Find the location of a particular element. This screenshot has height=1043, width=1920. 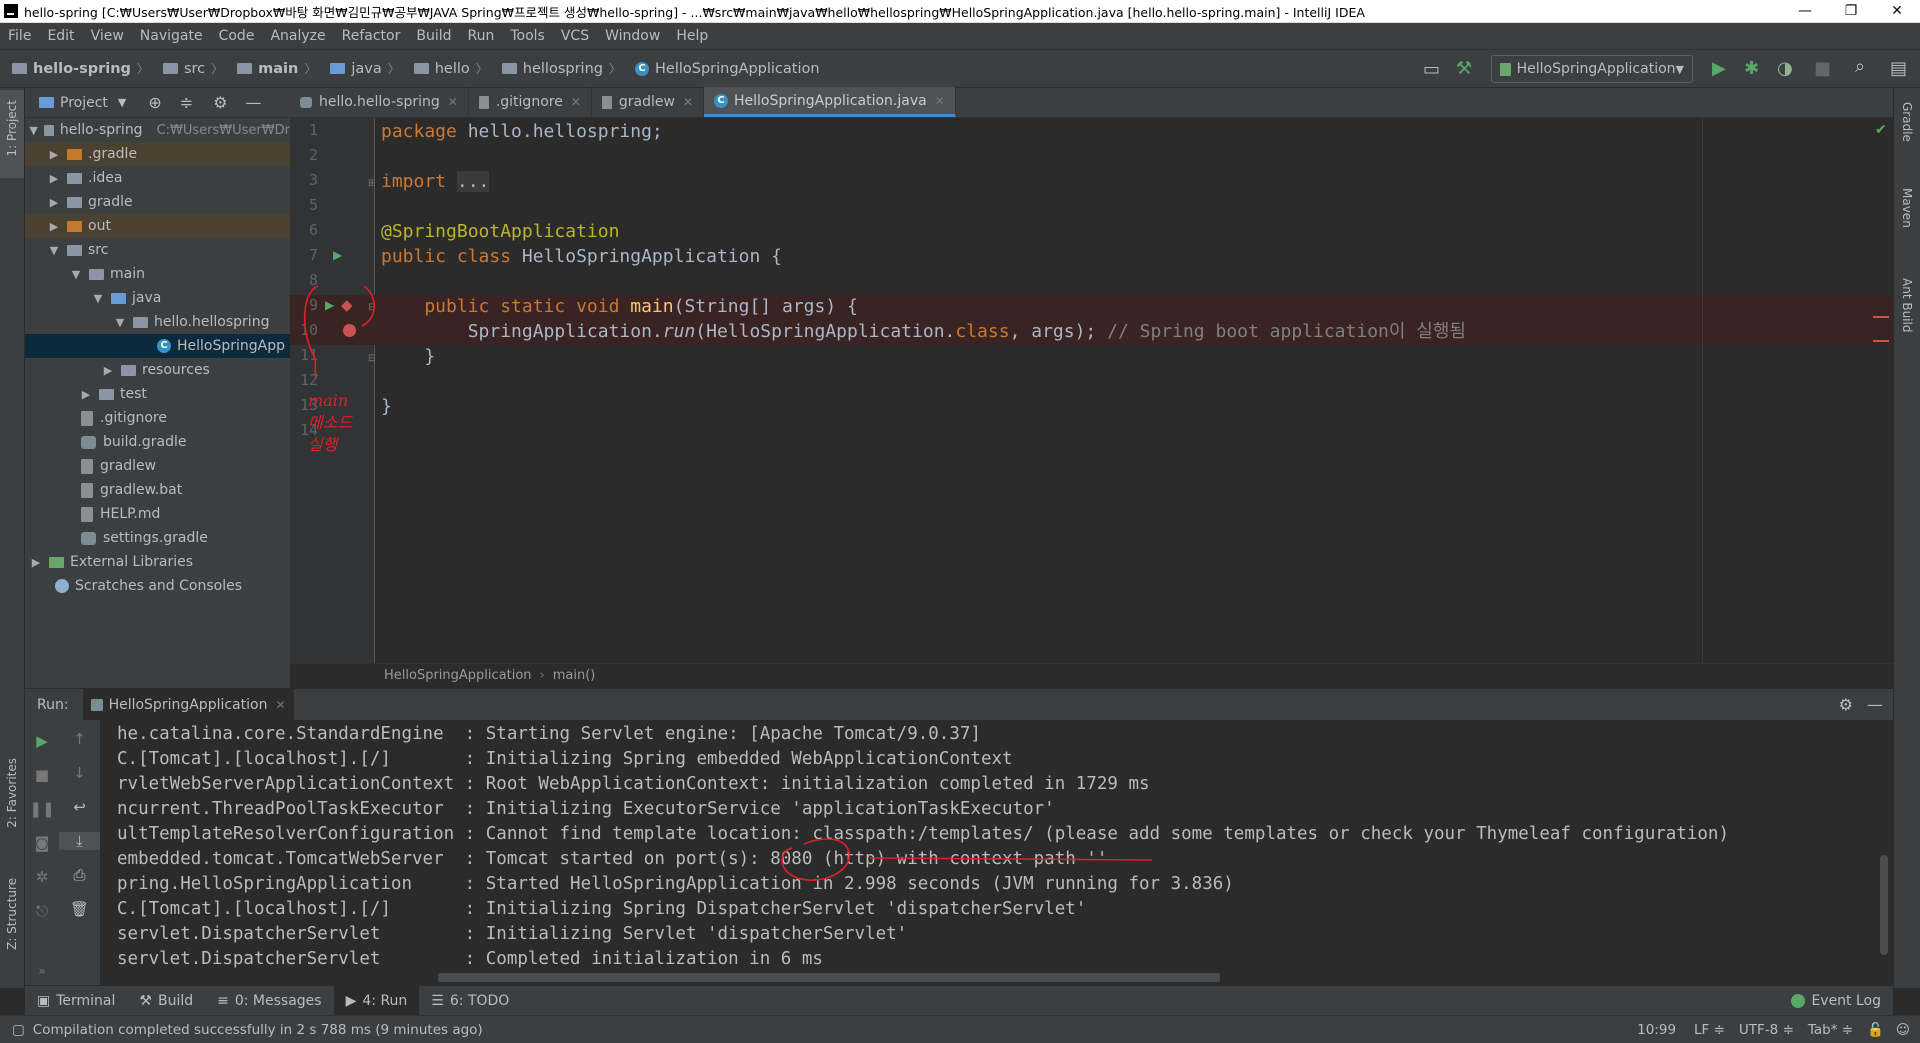

search-icon: ⌕ is located at coordinates (1860, 66).